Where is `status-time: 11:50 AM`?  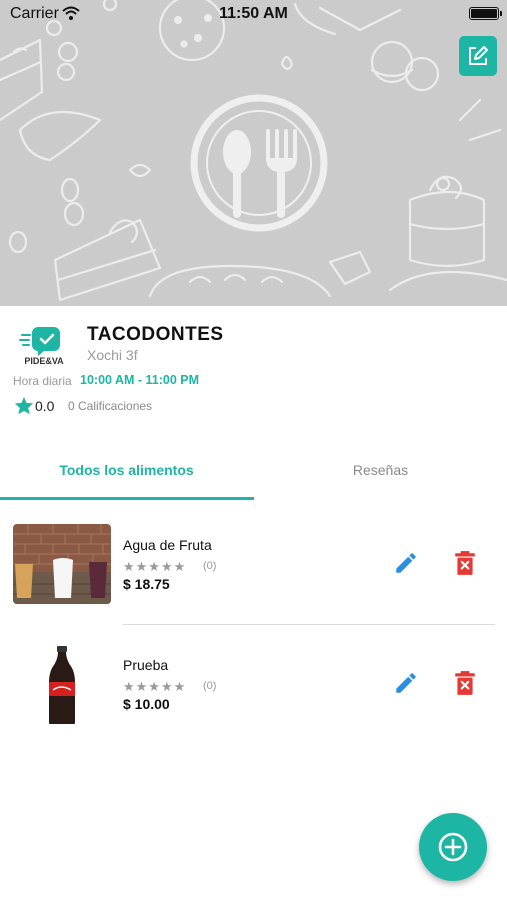
status-time: 11:50 AM is located at coordinates (253, 13).